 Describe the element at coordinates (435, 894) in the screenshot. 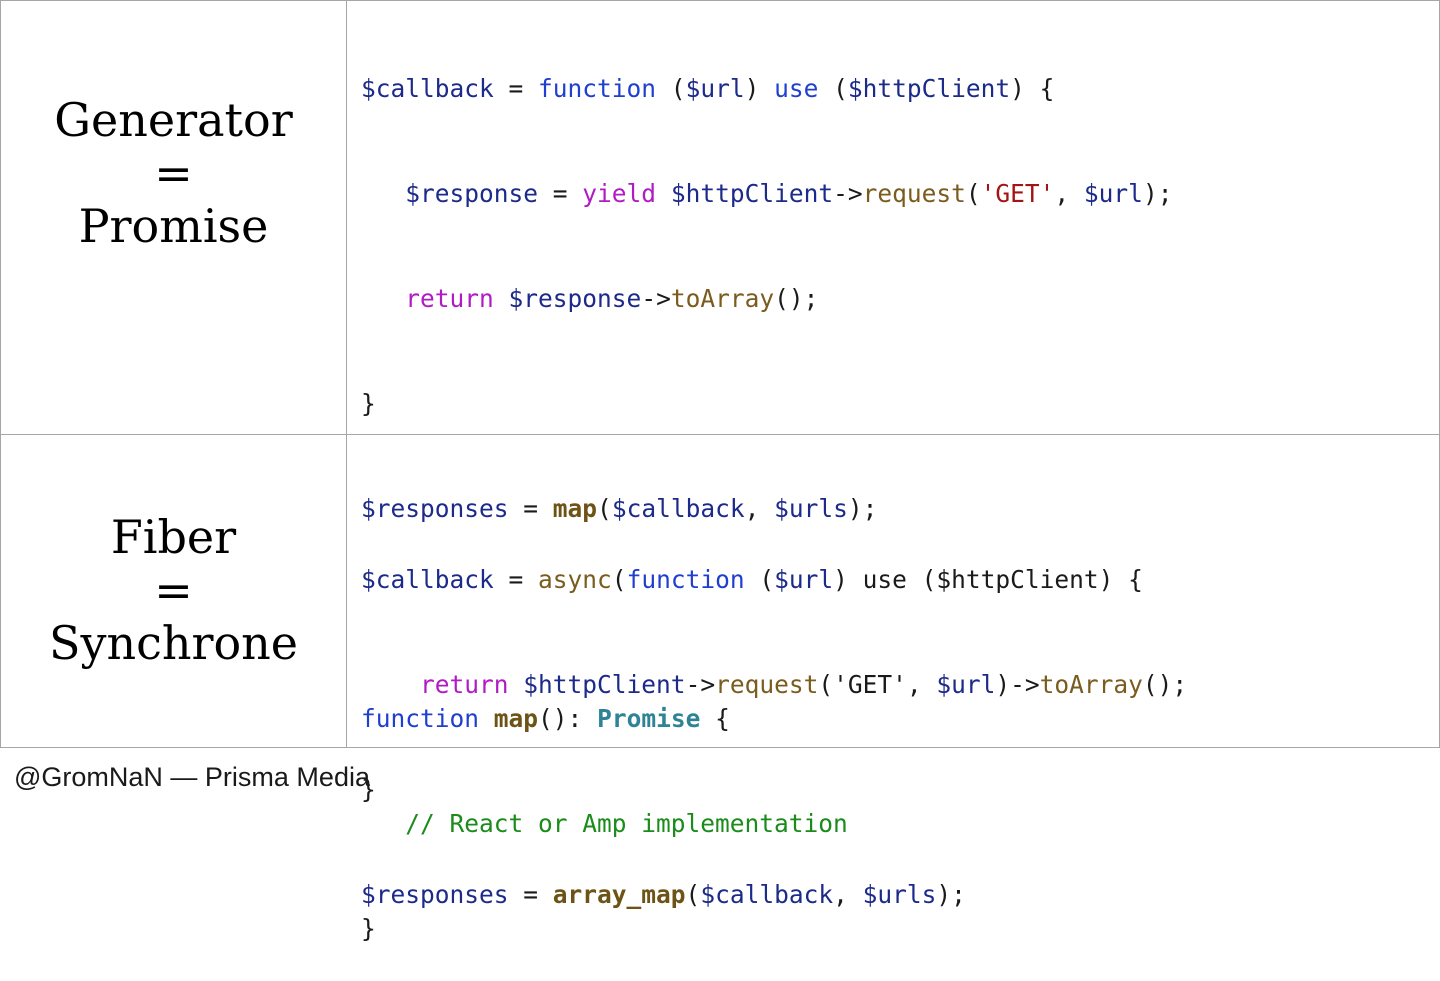

I see `code-token: $responses` at that location.